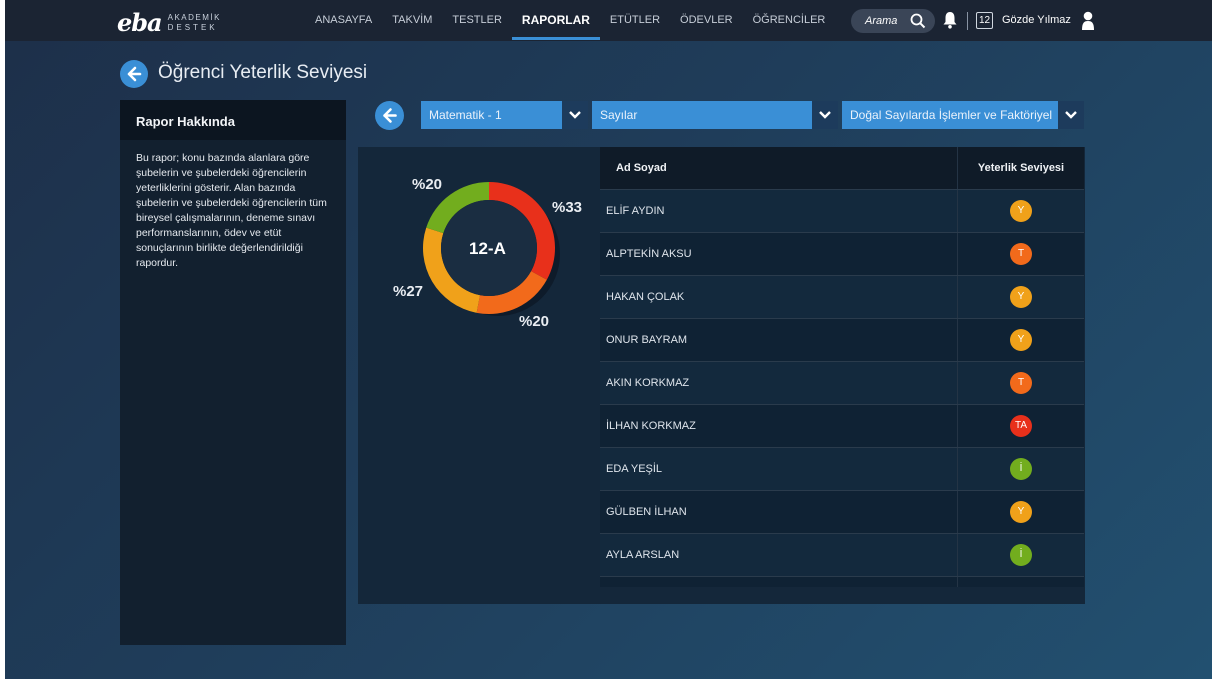  What do you see at coordinates (967, 21) in the screenshot?
I see `header-divider` at bounding box center [967, 21].